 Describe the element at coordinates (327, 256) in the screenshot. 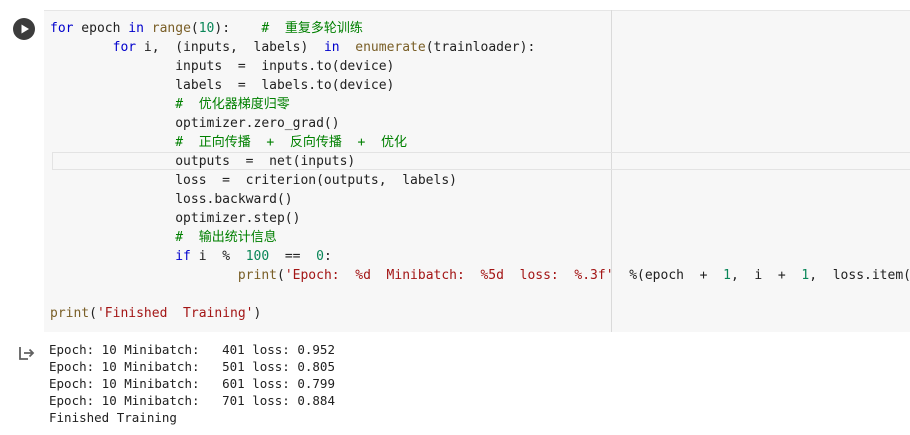

I see `code-token: :` at that location.